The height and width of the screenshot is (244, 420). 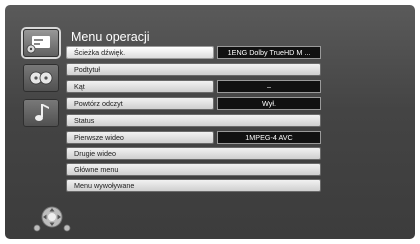 What do you see at coordinates (269, 137) in the screenshot?
I see `primary-video-value: 1MPEG-4 AVC` at bounding box center [269, 137].